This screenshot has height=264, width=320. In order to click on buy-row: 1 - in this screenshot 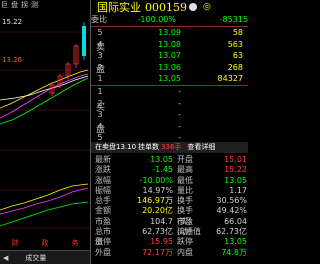, I will do `click(169, 92)`.